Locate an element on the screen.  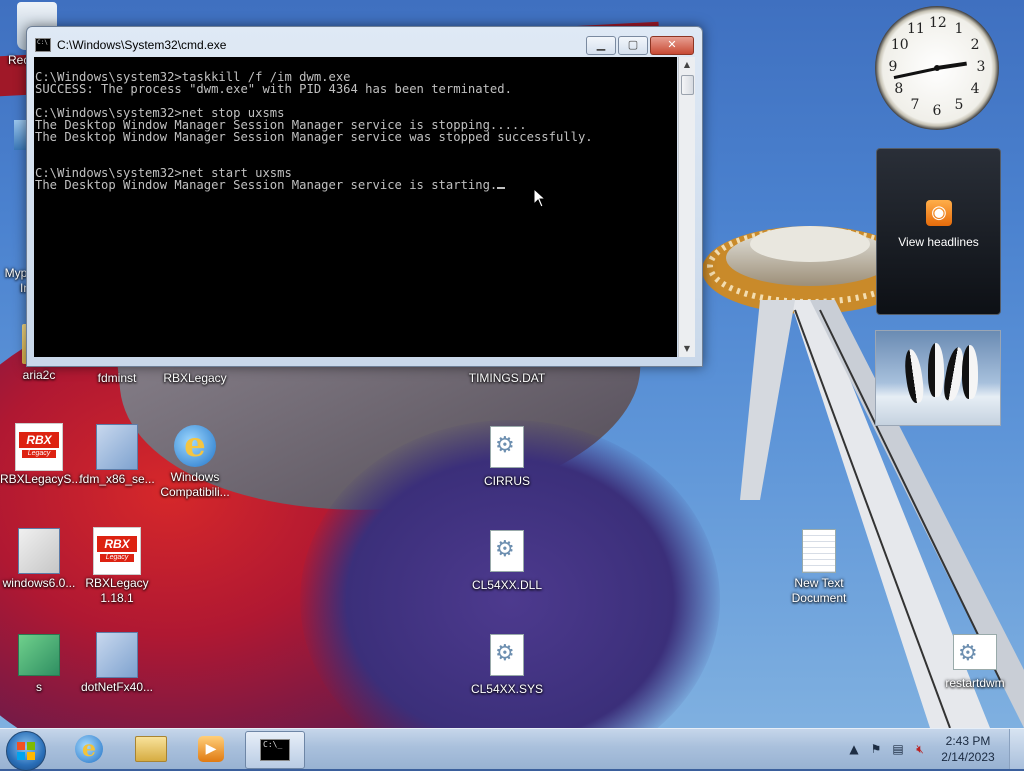
desktop-icon-new-text-document: New Text Document is located at coordinates (819, 566).